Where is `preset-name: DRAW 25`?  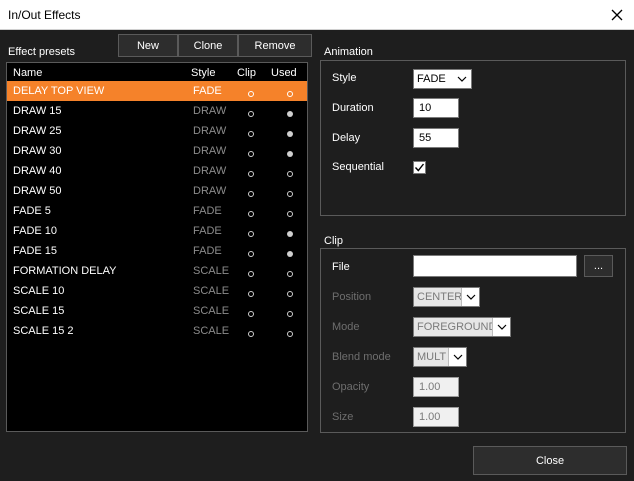 preset-name: DRAW 25 is located at coordinates (37, 131).